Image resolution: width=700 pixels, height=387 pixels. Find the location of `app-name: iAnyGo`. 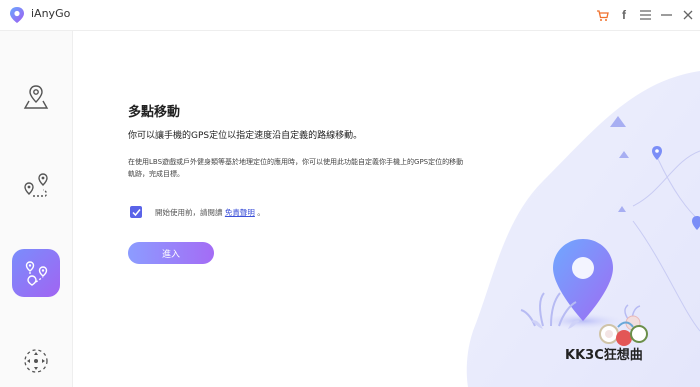

app-name: iAnyGo is located at coordinates (51, 13).